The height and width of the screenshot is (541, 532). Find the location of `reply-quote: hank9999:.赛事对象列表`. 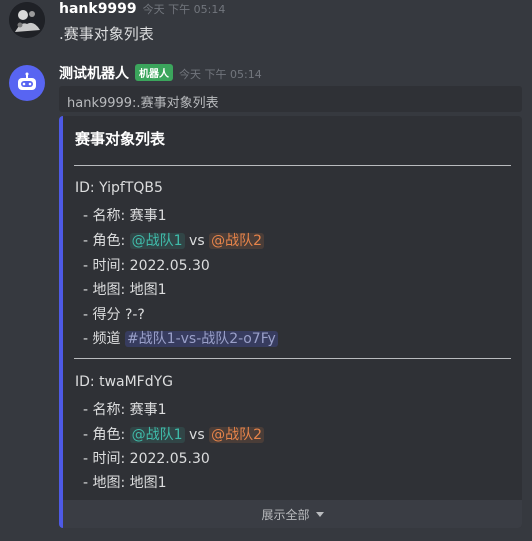

reply-quote: hank9999:.赛事对象列表 is located at coordinates (290, 99).